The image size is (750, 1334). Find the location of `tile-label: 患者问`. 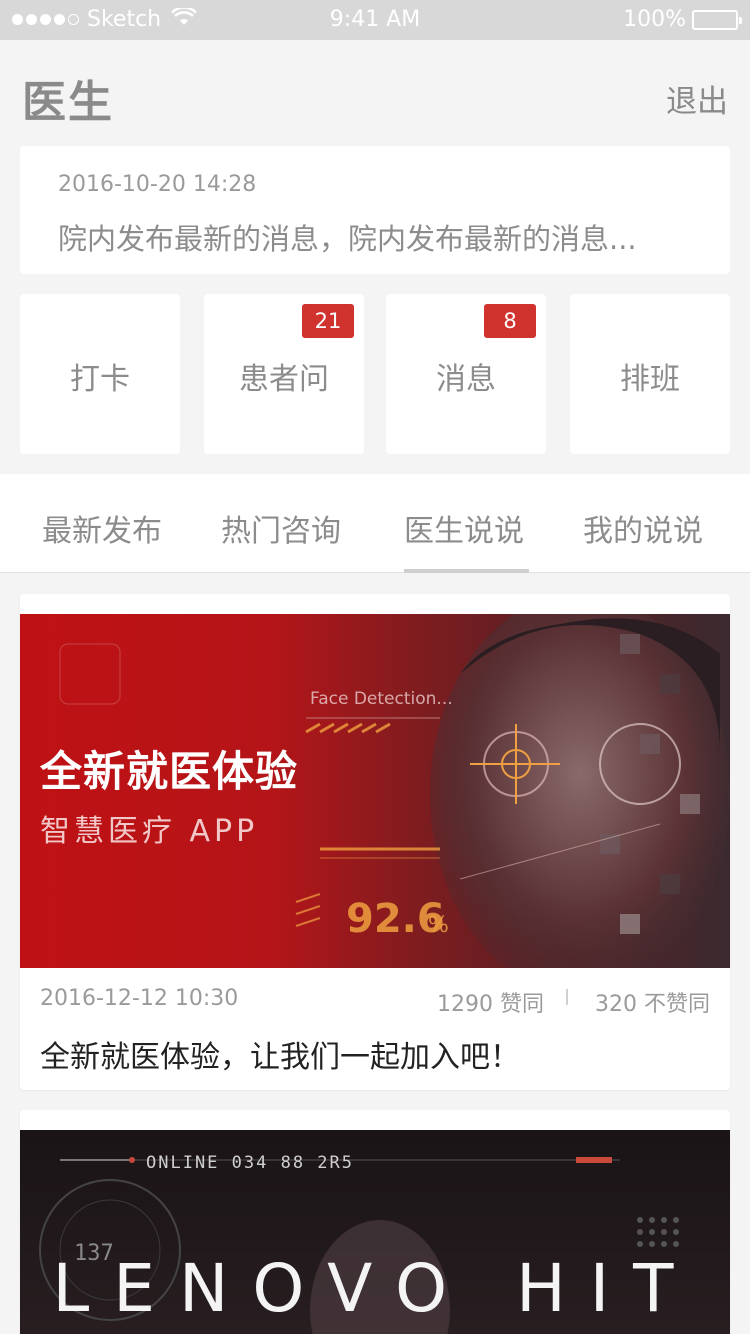

tile-label: 患者问 is located at coordinates (284, 379).